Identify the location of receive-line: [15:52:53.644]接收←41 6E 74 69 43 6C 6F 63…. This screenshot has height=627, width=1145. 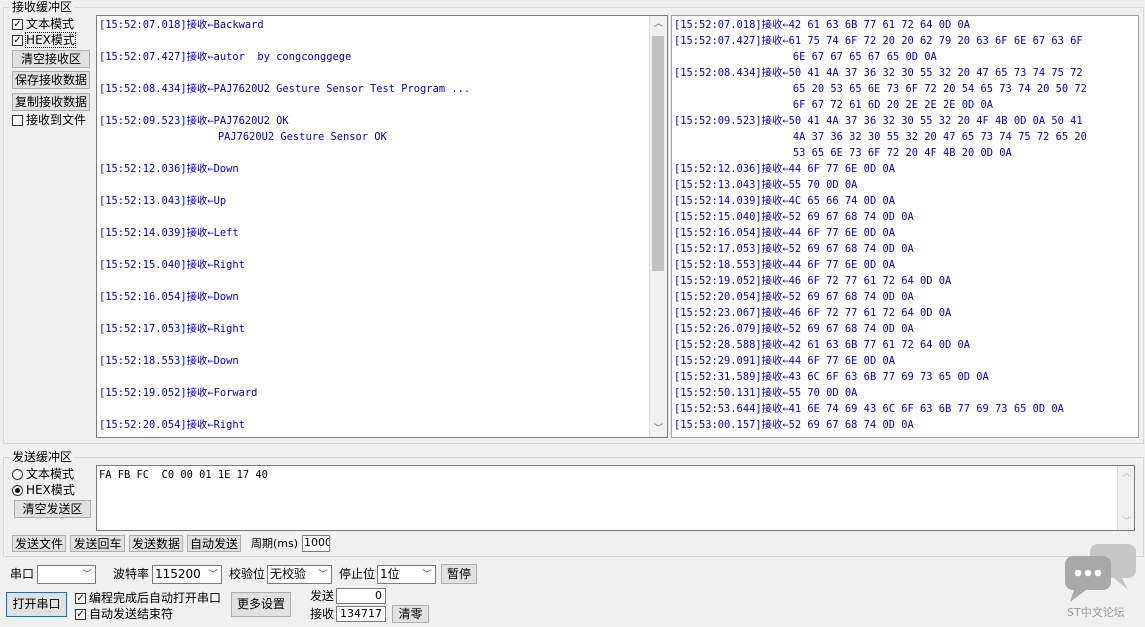
(869, 409).